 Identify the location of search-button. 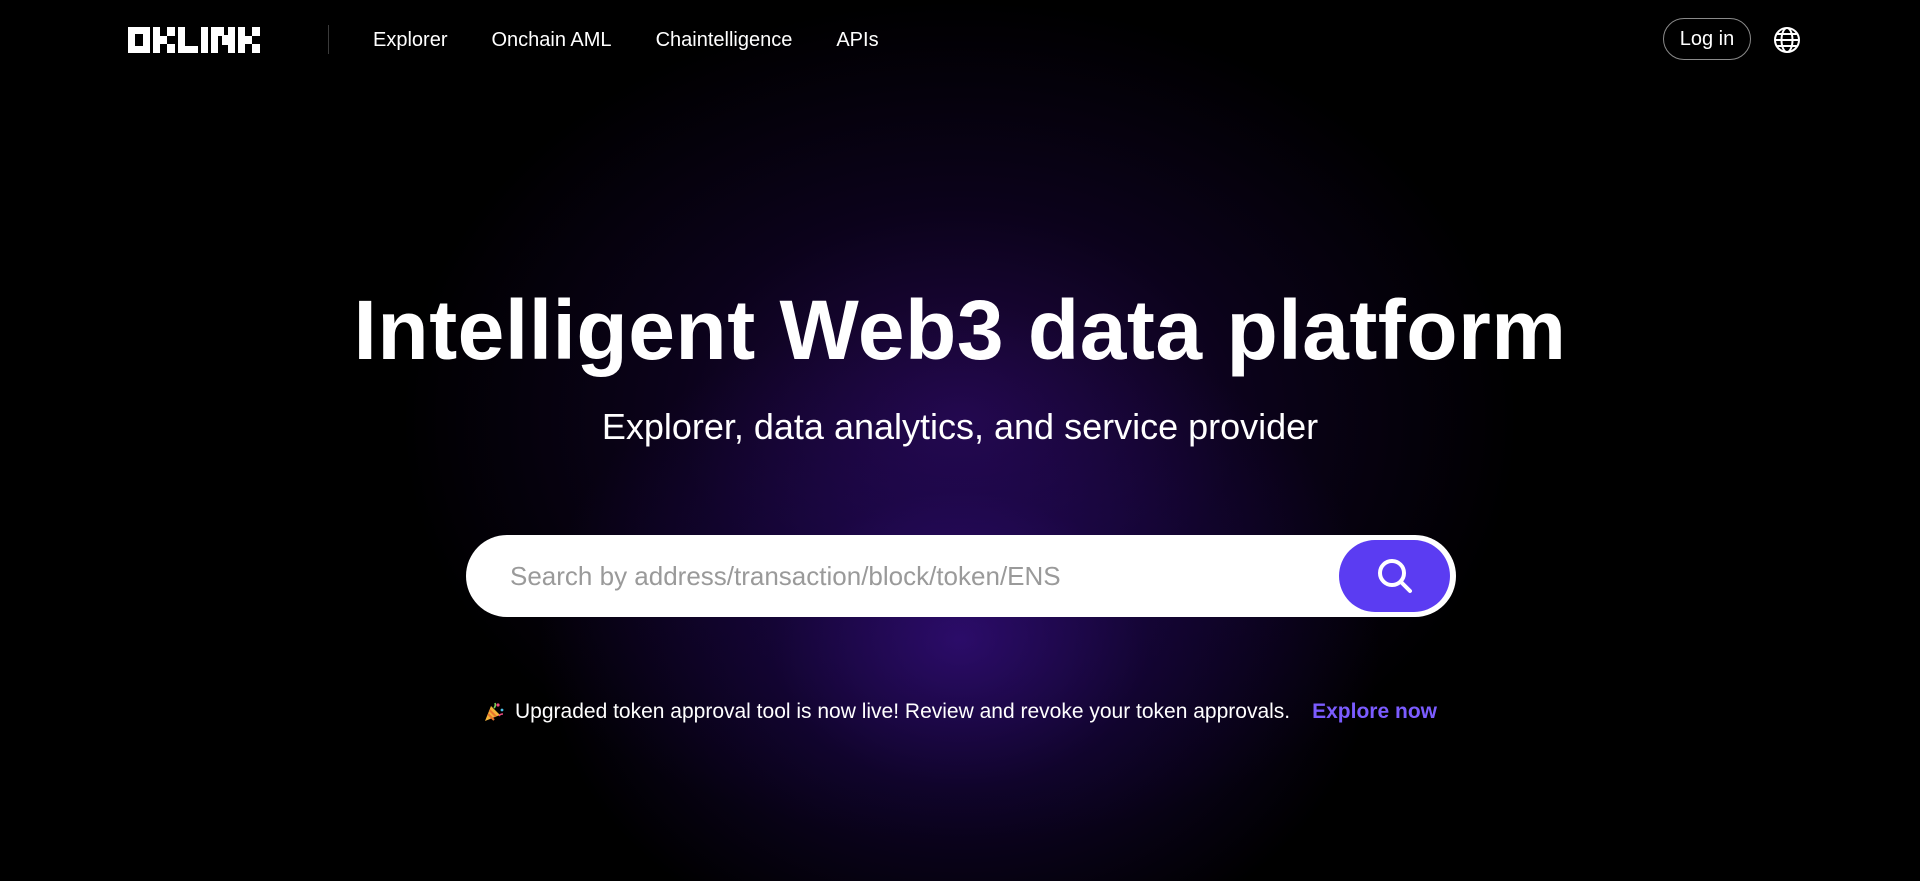
(1394, 576).